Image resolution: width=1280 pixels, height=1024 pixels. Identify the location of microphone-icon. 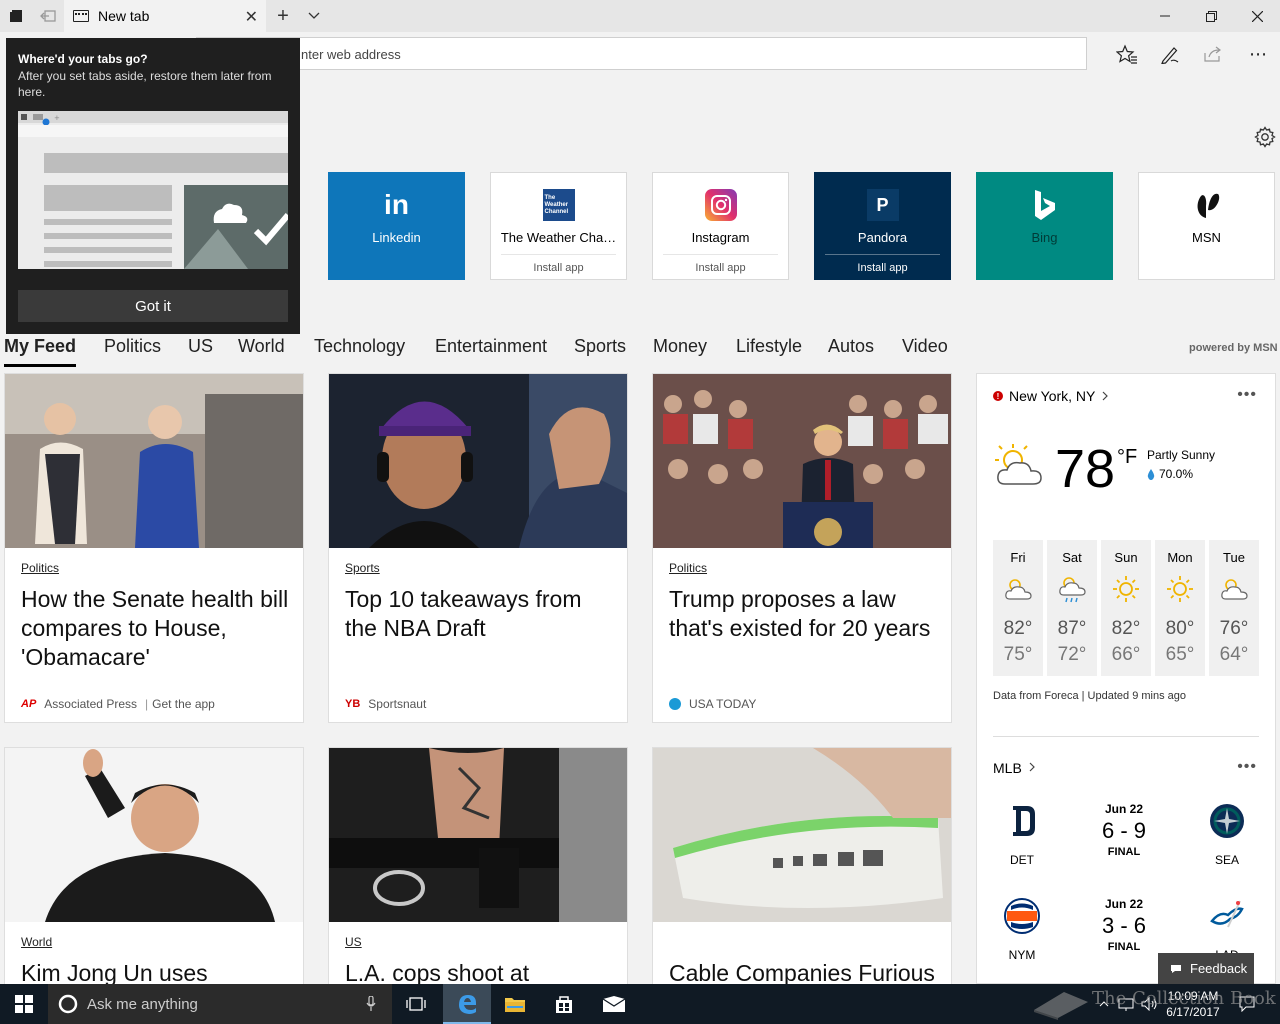
(371, 1004).